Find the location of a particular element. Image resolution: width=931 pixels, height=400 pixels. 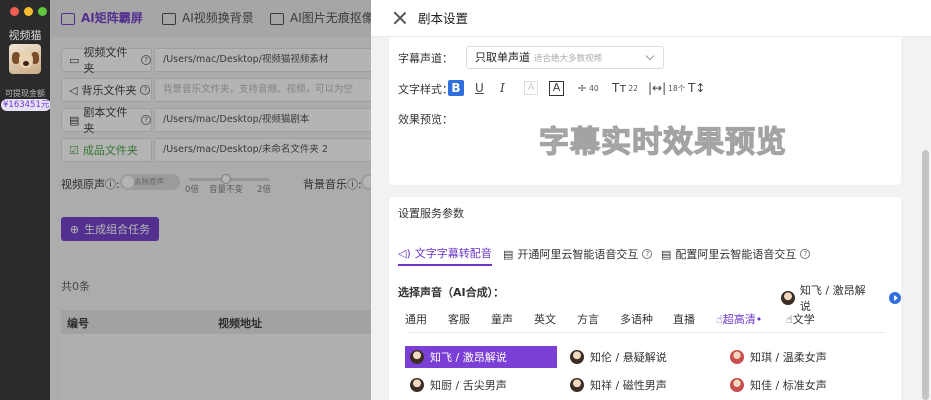

drawer-scrollbar-thumb is located at coordinates (925, 275).